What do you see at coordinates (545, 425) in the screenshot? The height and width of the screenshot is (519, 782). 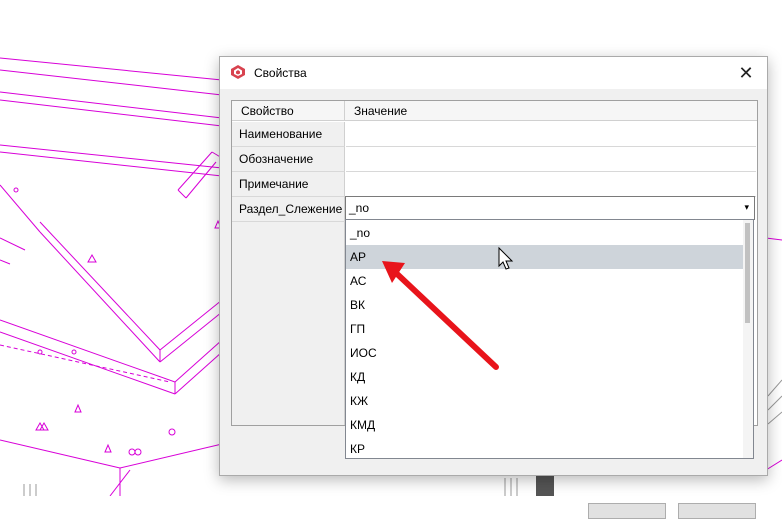 I see `dropdown-option: КМД` at bounding box center [545, 425].